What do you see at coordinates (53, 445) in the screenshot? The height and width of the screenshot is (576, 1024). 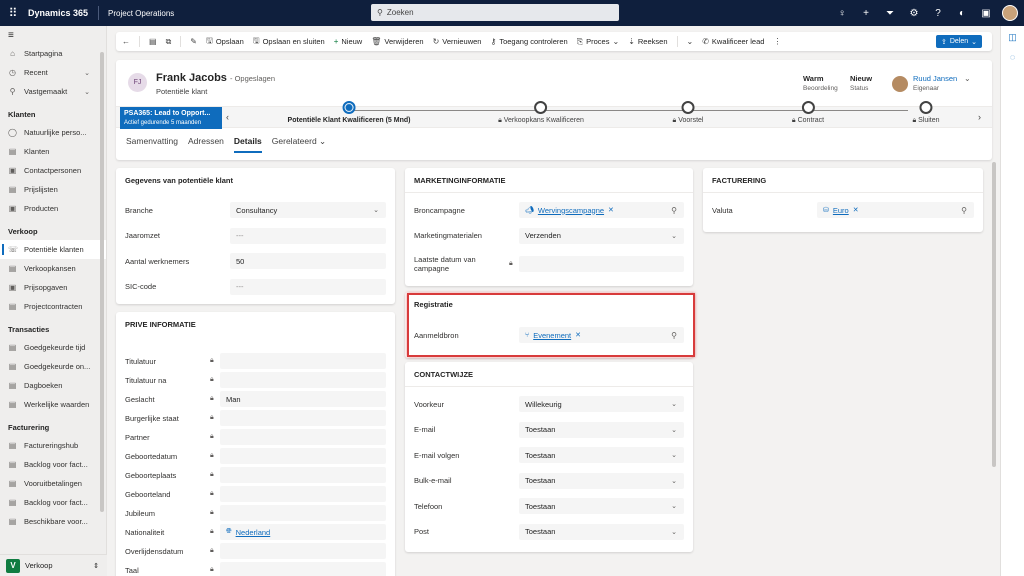 I see `nav-item-factureringshub: ▤ Factureringshub` at bounding box center [53, 445].